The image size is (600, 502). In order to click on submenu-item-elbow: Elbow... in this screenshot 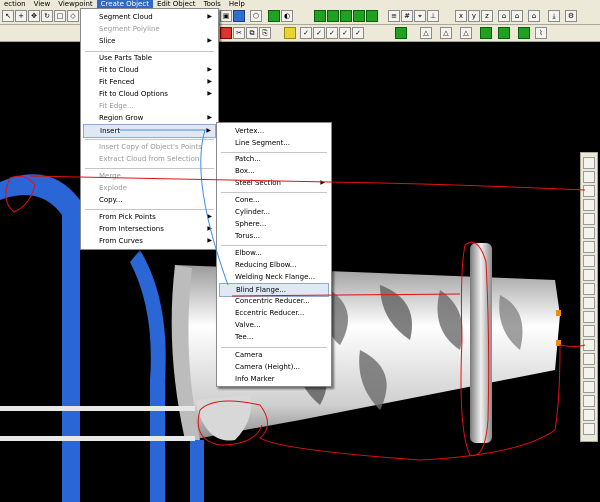, I will do `click(274, 253)`.